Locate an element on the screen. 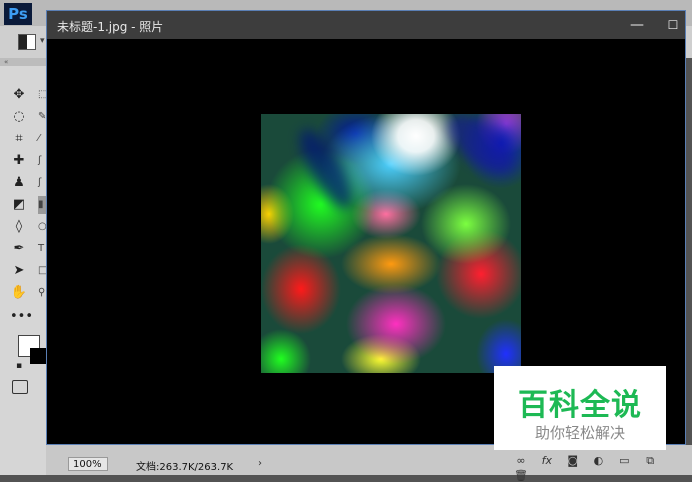 The height and width of the screenshot is (482, 692). status-menu-arrow: › is located at coordinates (260, 463).